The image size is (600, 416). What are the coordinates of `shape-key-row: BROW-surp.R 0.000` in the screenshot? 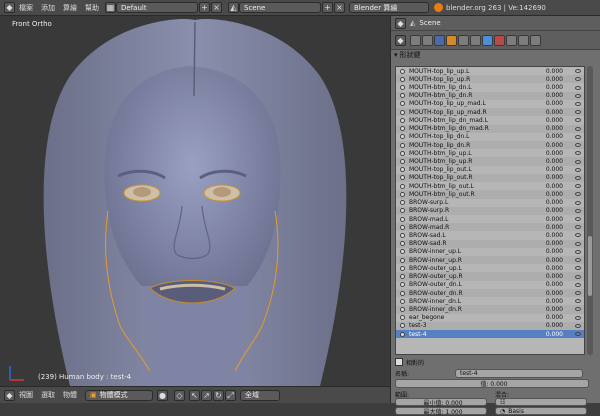 It's located at (490, 210).